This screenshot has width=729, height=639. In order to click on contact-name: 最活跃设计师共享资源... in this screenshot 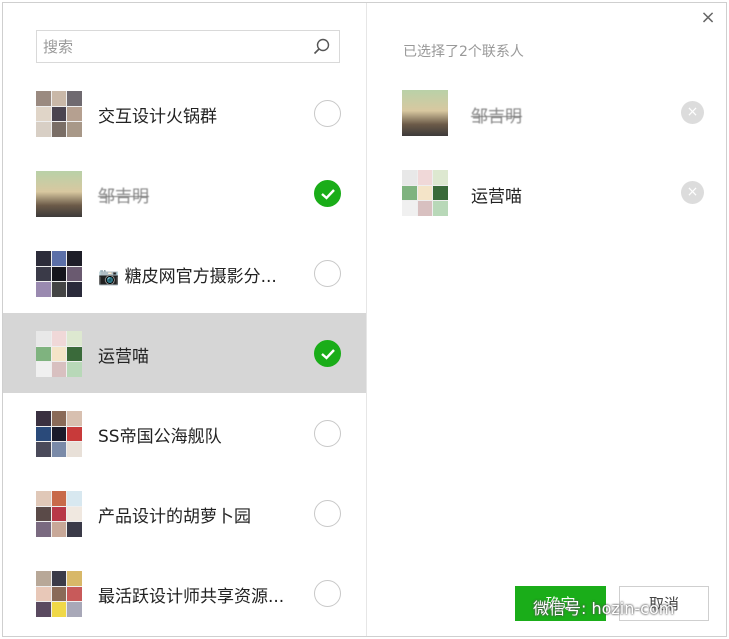, I will do `click(191, 597)`.